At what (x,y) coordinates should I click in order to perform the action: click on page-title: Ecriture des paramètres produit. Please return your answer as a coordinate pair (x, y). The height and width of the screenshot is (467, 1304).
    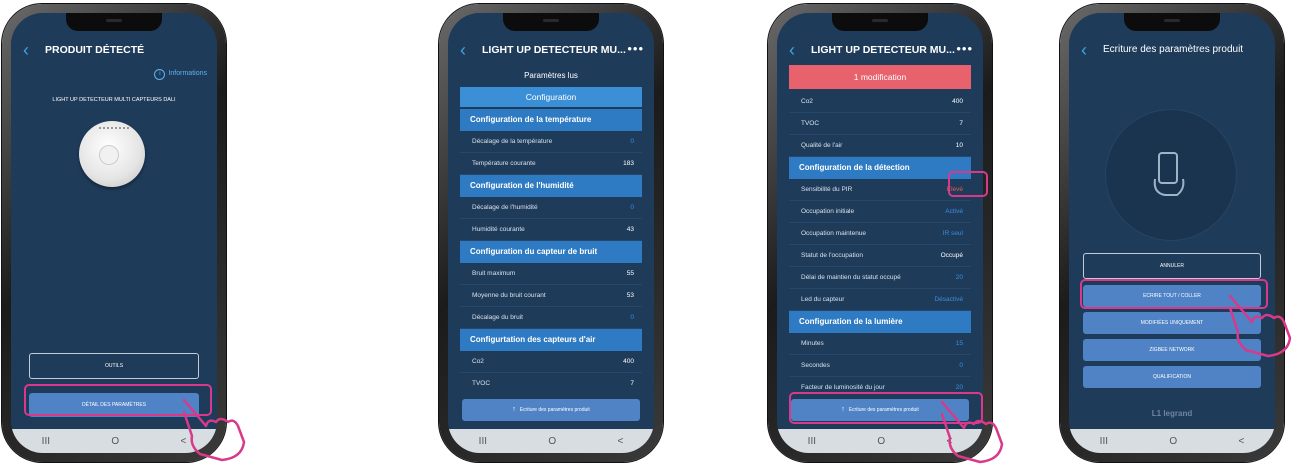
    Looking at the image, I should click on (1173, 49).